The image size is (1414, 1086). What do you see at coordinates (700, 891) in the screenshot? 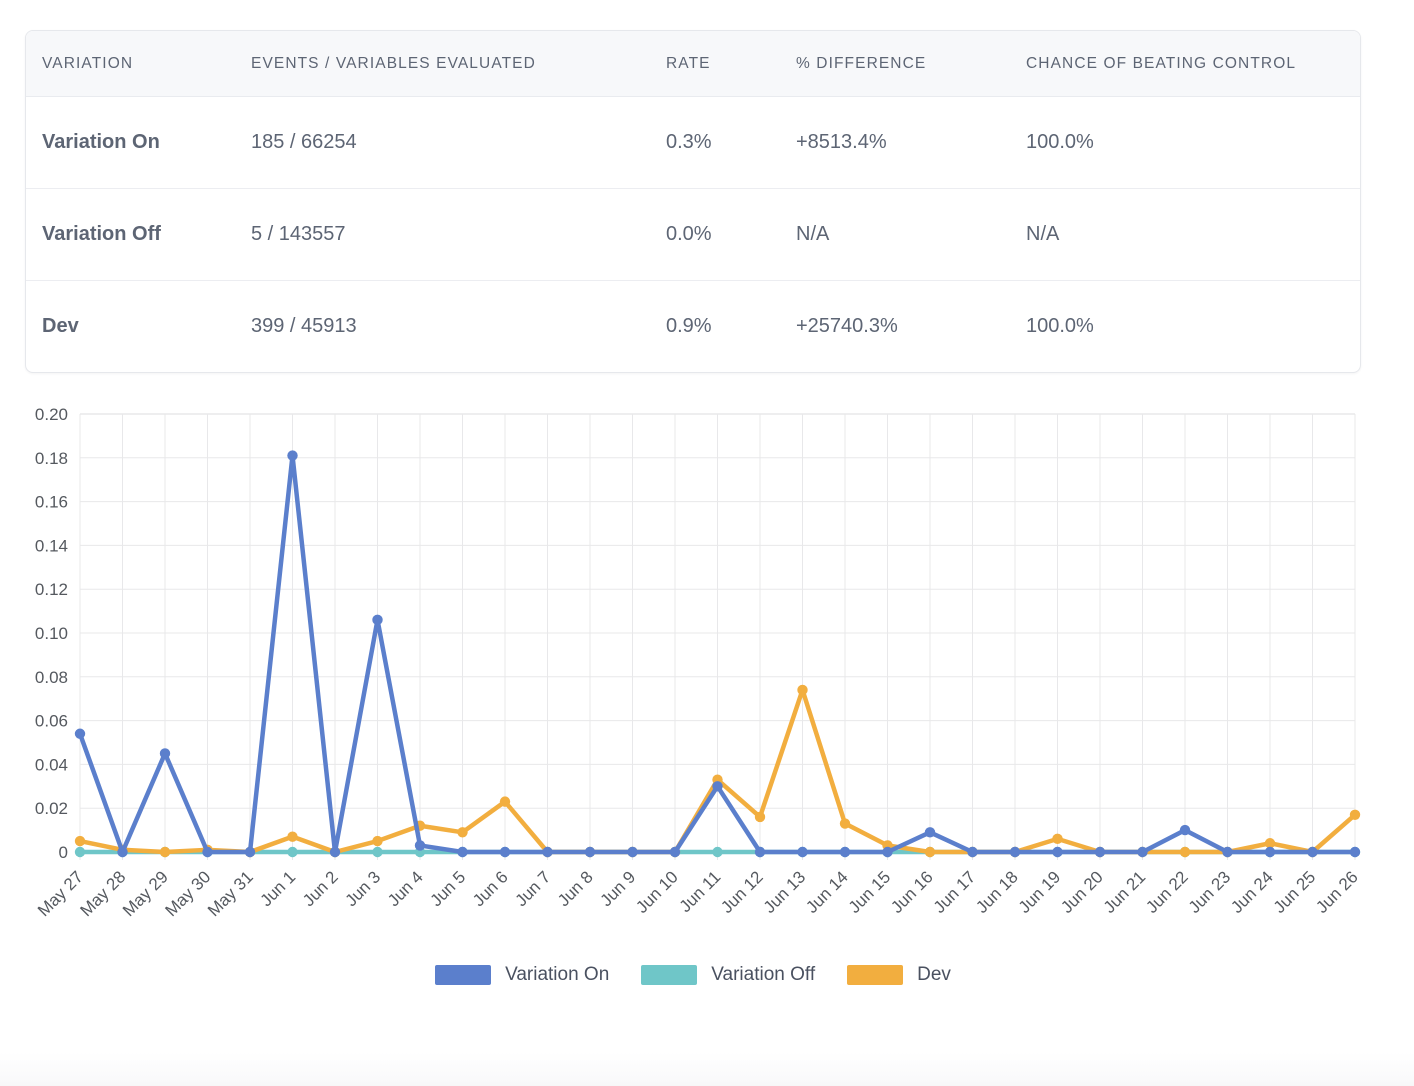
I see `x-axis-tick-label: Jun 11` at bounding box center [700, 891].